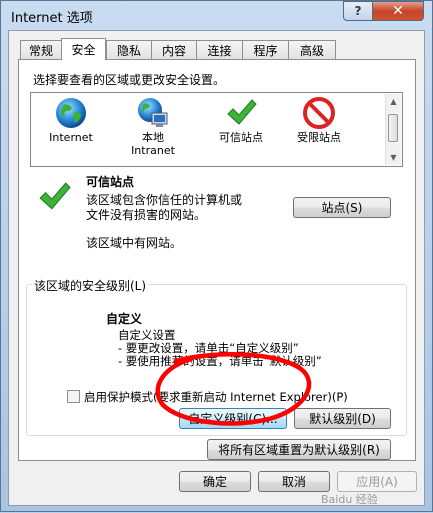  Describe the element at coordinates (153, 113) in the screenshot. I see `intranet-globe-icon` at that location.